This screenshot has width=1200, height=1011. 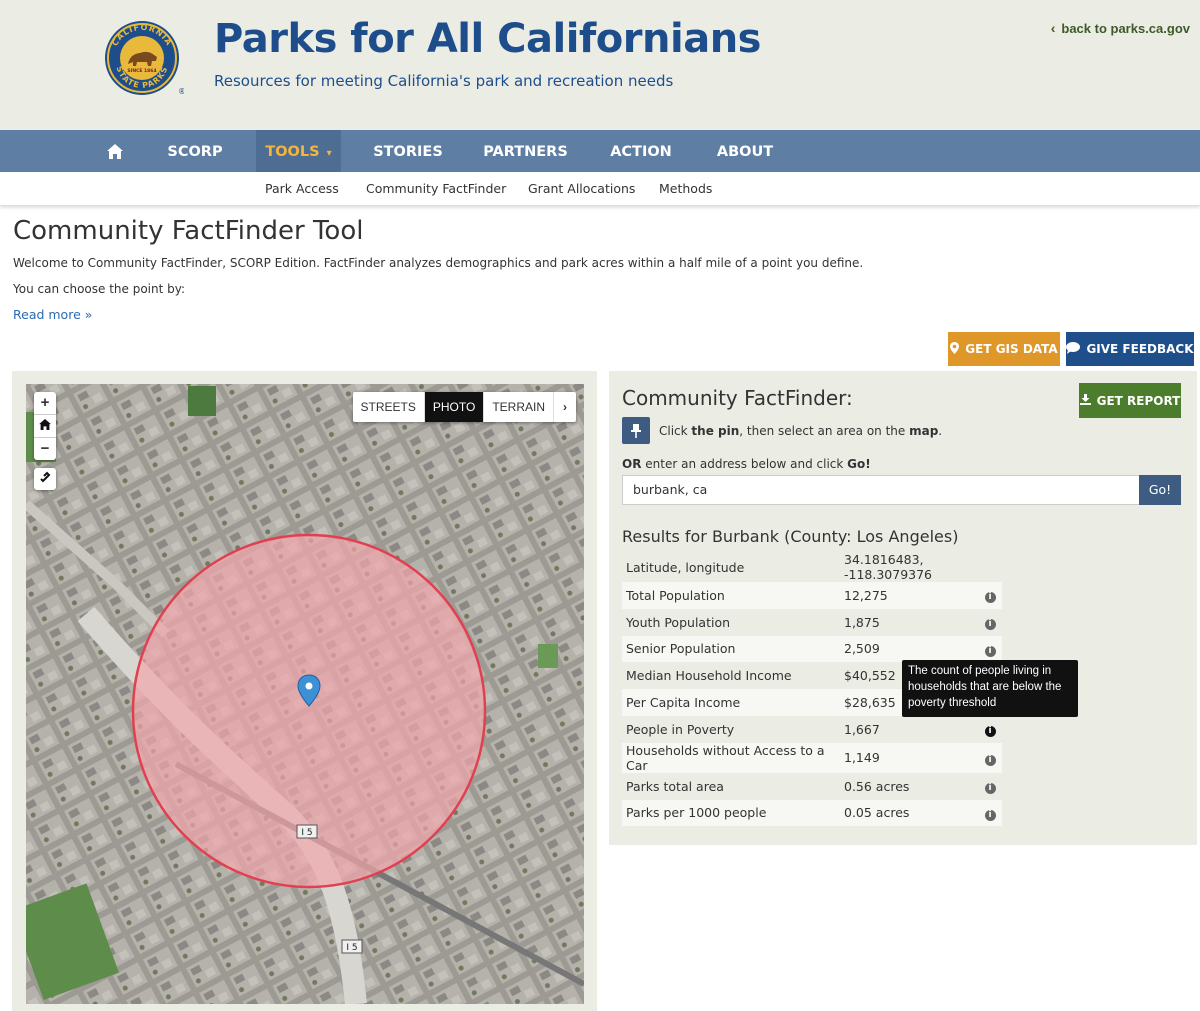 I want to click on results-row: Senior Population 2,509 i, so click(x=812, y=649).